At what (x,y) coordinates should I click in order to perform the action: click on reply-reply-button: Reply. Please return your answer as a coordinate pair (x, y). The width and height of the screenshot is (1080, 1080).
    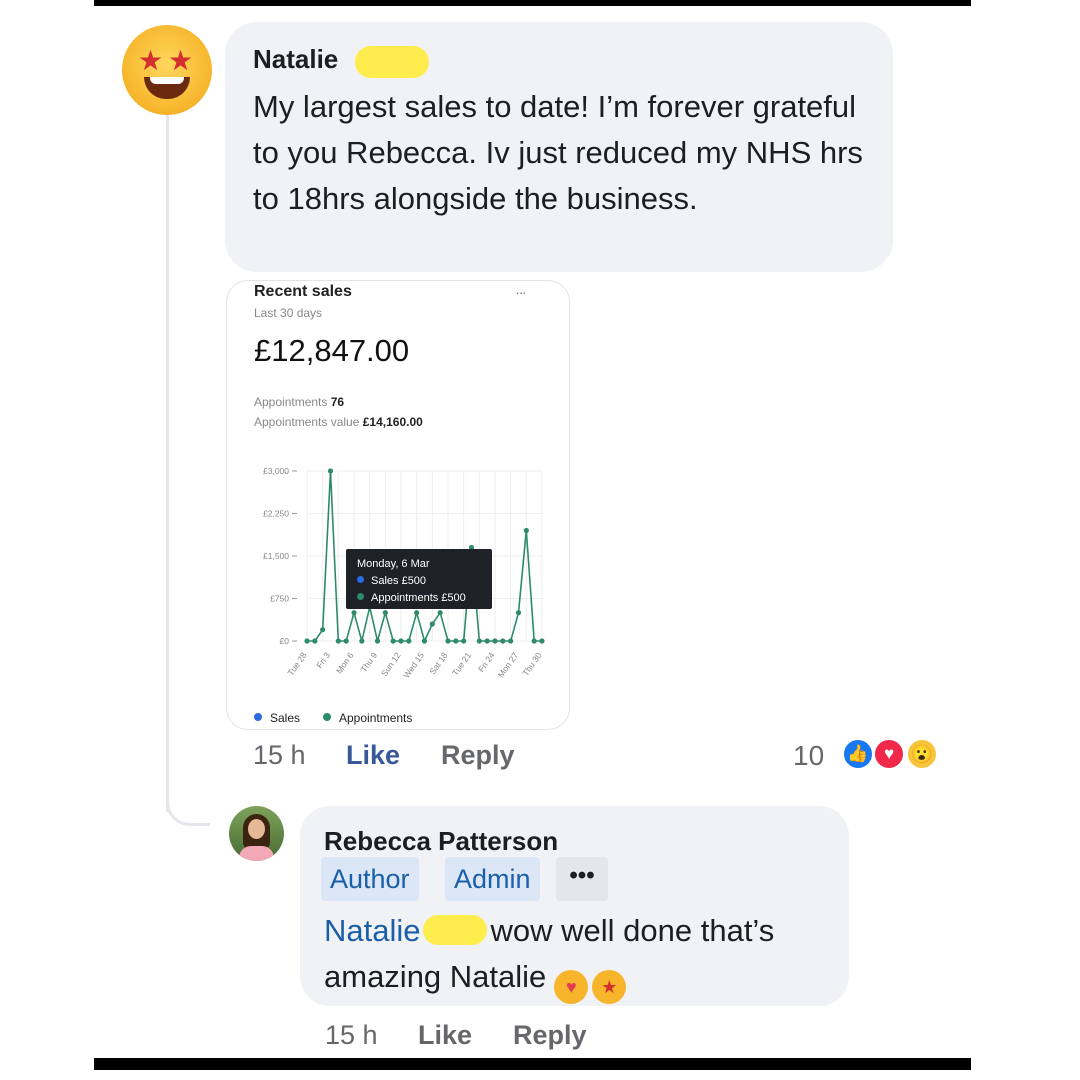
    Looking at the image, I should click on (550, 1035).